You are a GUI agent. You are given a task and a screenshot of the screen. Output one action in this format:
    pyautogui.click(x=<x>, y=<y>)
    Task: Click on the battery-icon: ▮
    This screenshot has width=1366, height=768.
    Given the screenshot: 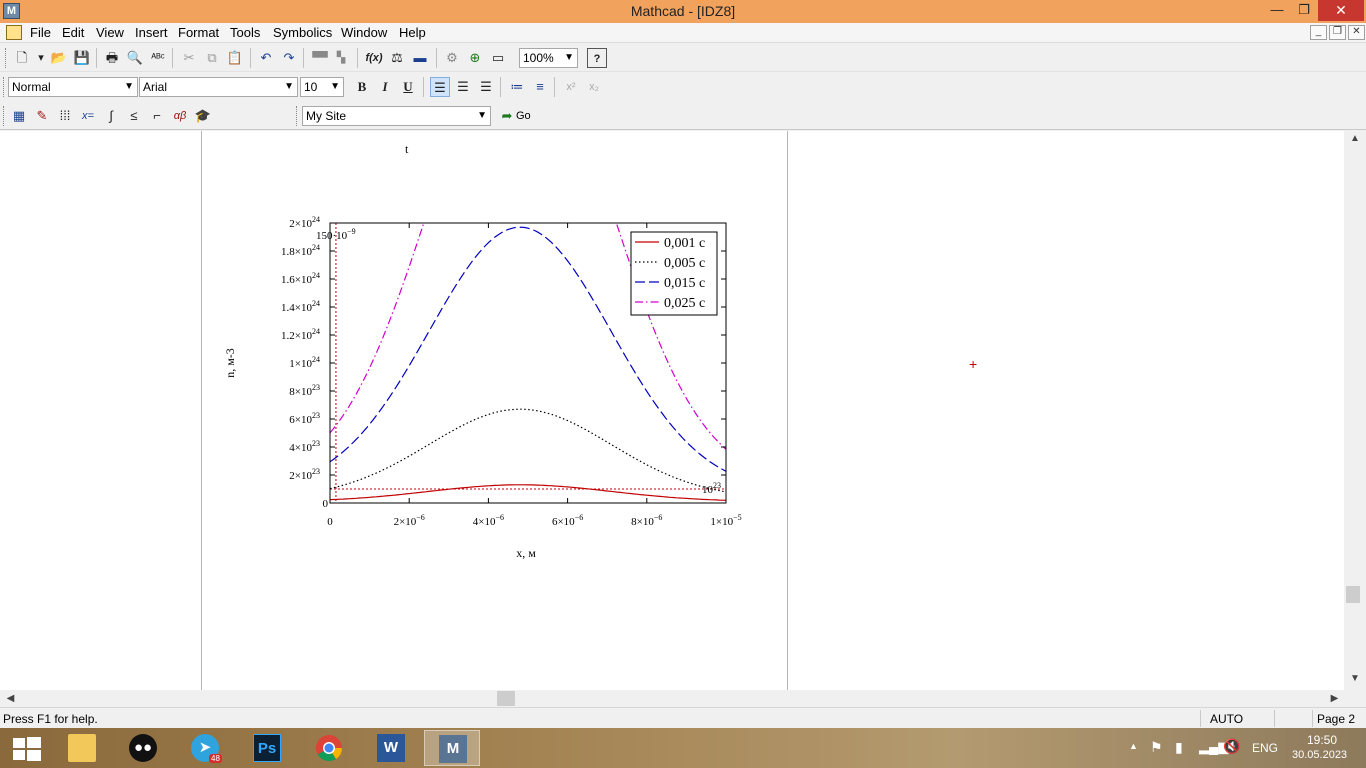 What is the action you would take?
    pyautogui.click(x=1179, y=747)
    